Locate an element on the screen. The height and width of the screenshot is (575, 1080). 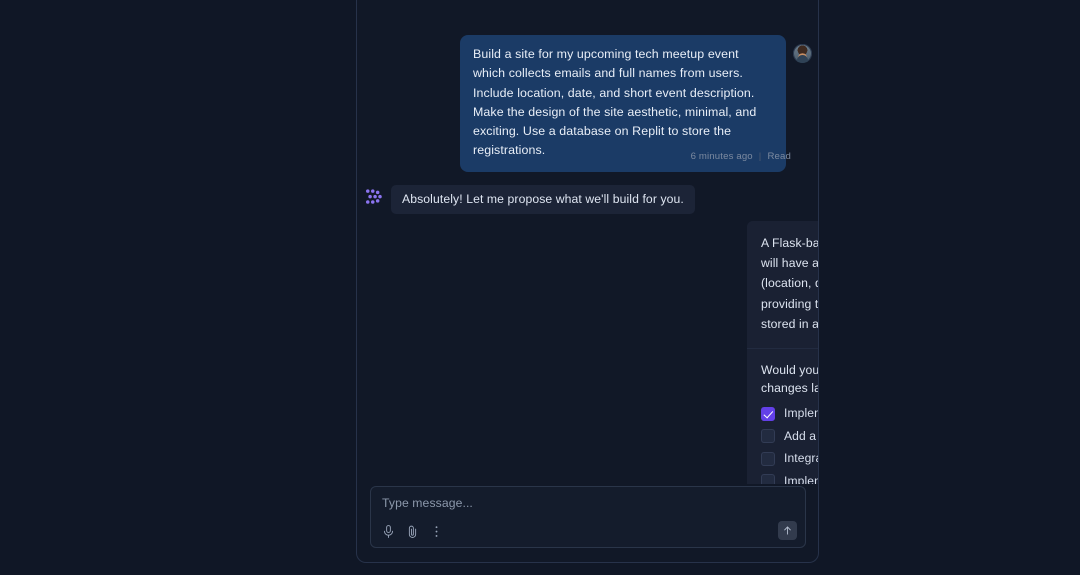
more-options-icon is located at coordinates (436, 531).